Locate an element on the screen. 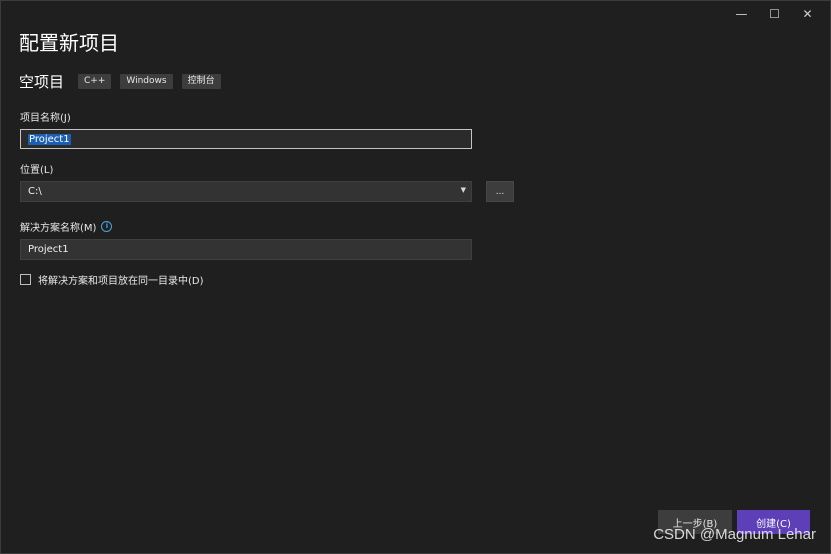 The width and height of the screenshot is (831, 554). same-directory-label: 将解决方案和项目放在同一目录中(D) is located at coordinates (121, 281).